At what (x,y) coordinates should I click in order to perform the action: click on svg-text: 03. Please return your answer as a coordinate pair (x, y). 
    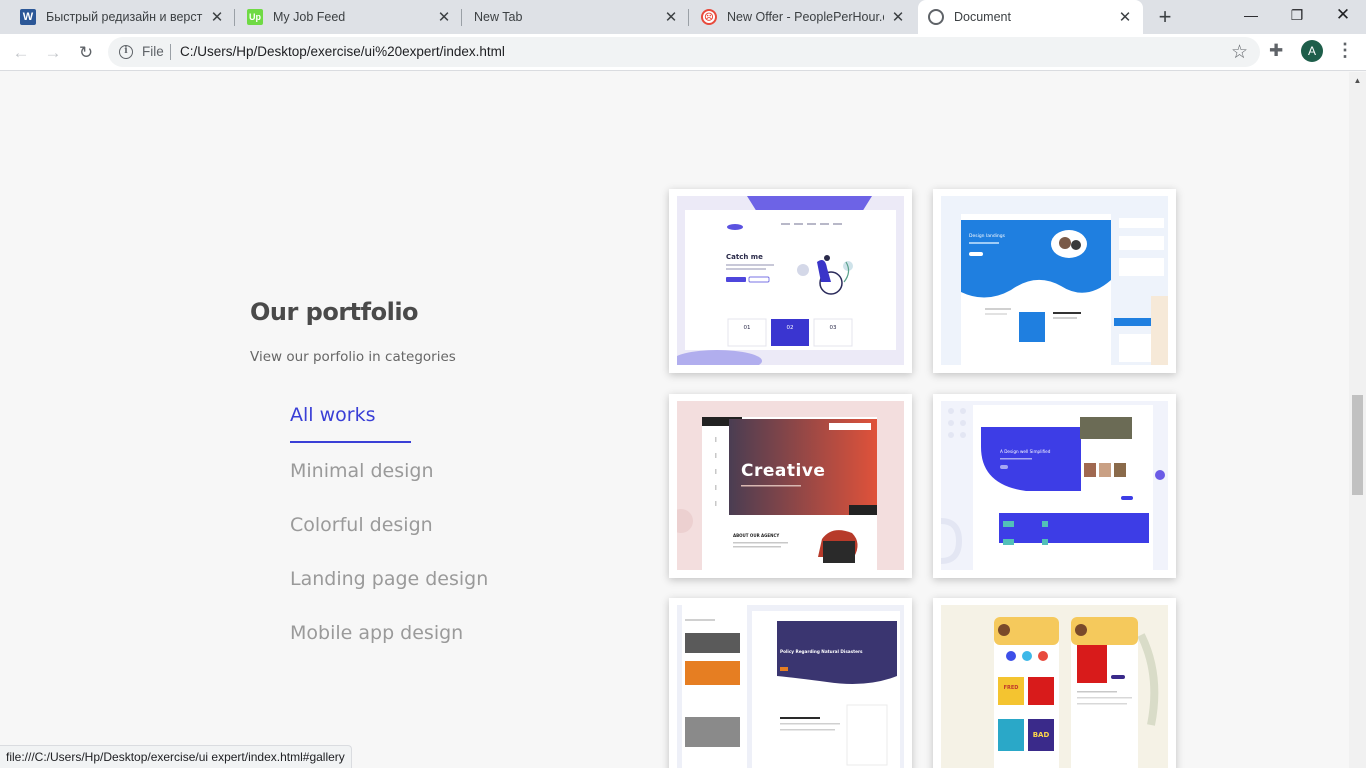
    Looking at the image, I should click on (833, 328).